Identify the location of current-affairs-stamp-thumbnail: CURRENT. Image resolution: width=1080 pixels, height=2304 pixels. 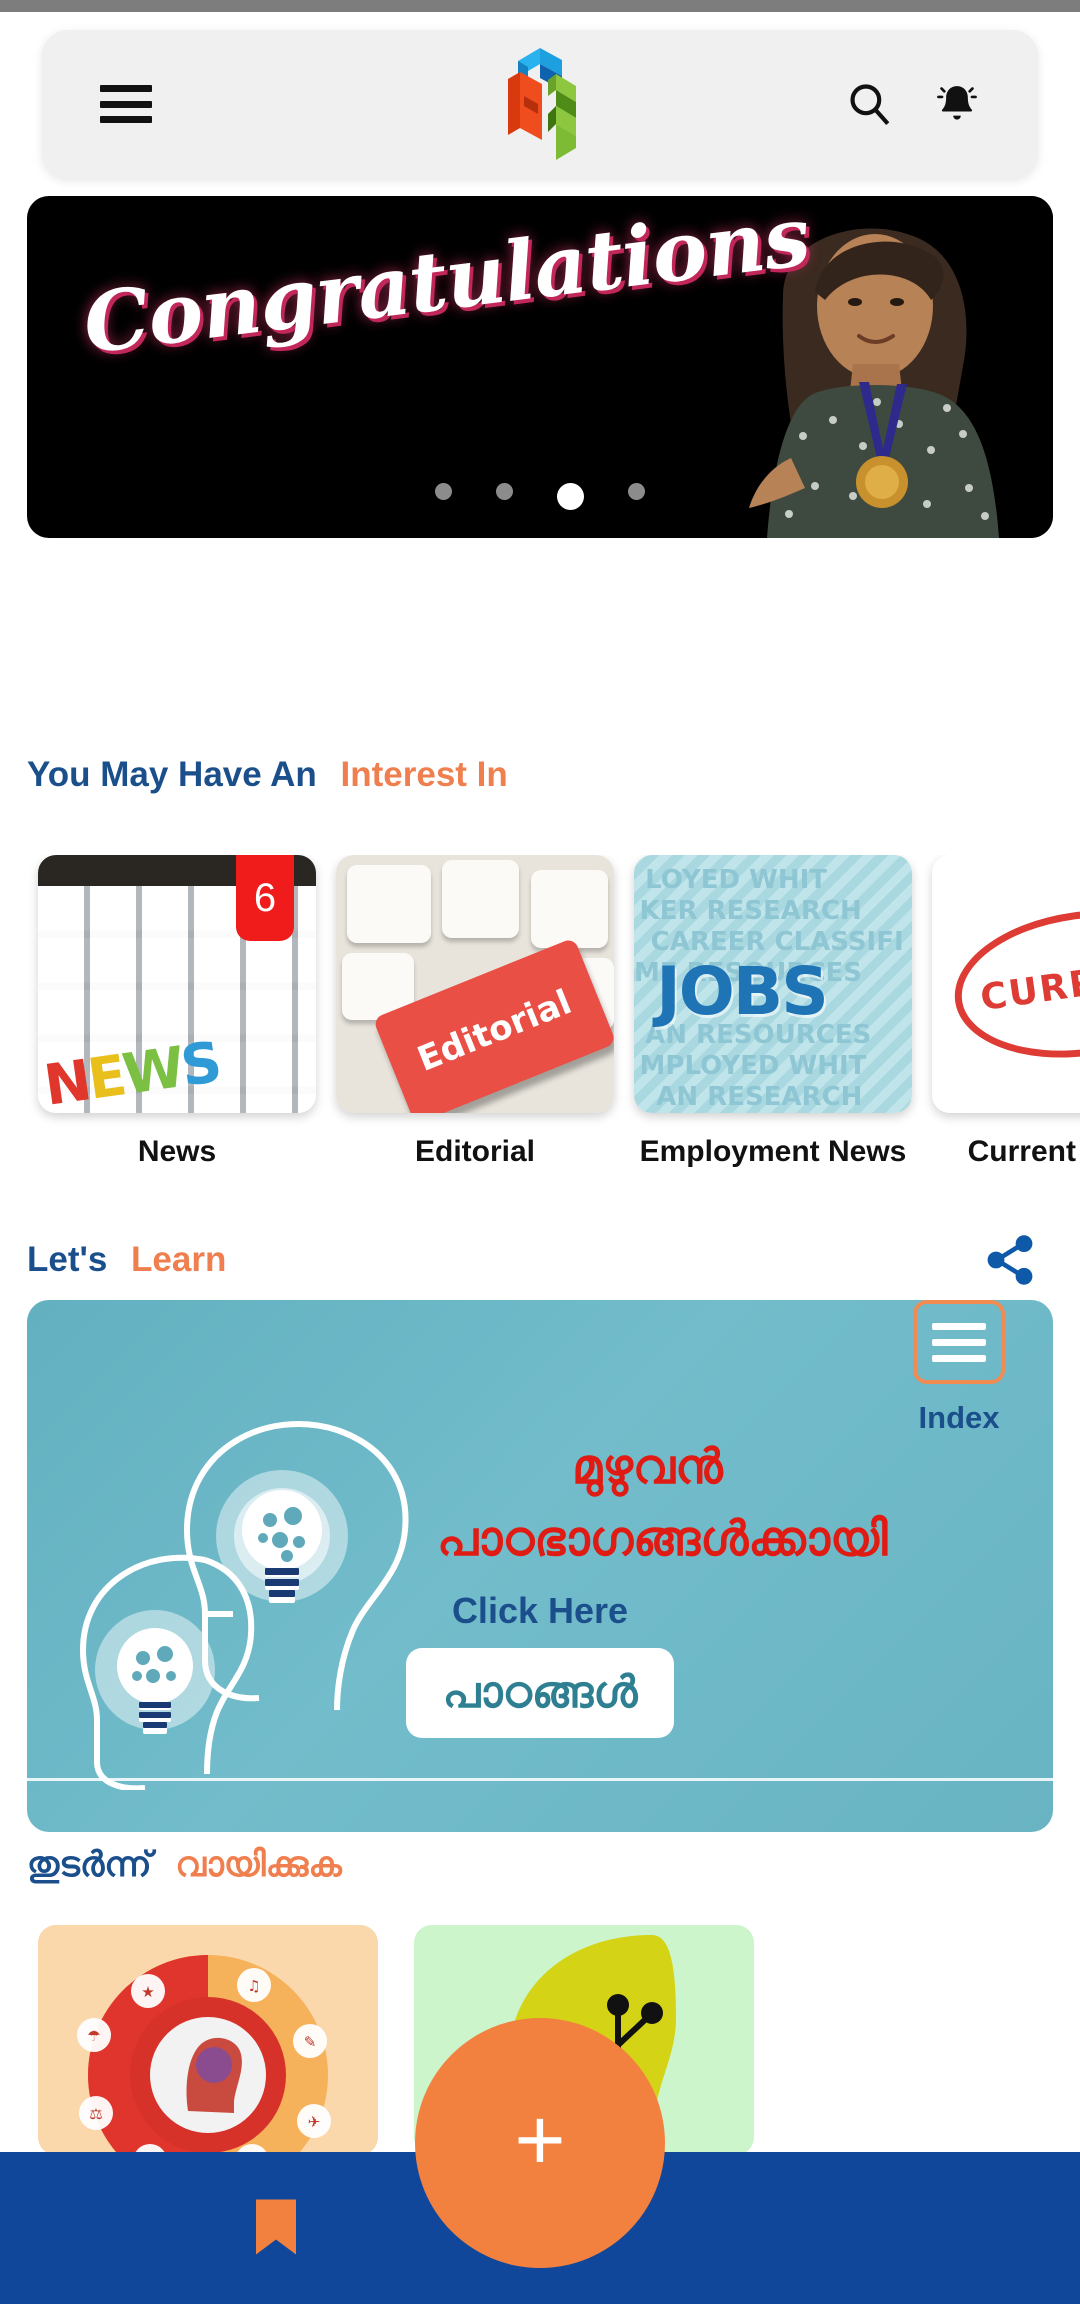
(1006, 984).